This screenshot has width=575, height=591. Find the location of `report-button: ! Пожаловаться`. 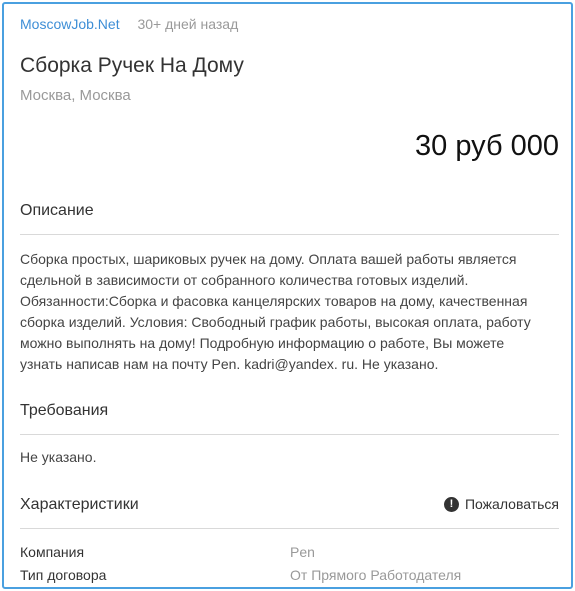

report-button: ! Пожаловаться is located at coordinates (501, 504).